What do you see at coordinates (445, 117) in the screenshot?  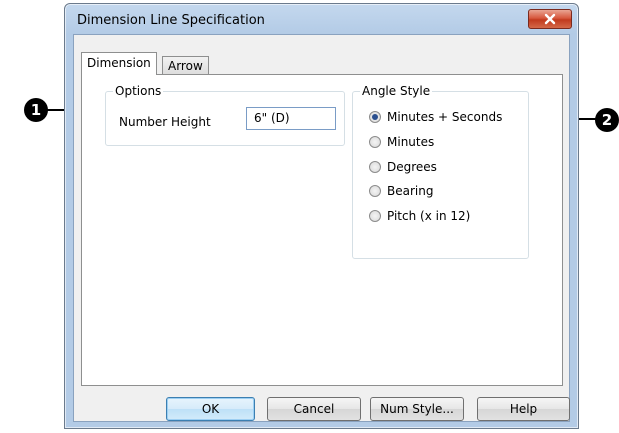 I see `radio-label: Minutes + Seconds` at bounding box center [445, 117].